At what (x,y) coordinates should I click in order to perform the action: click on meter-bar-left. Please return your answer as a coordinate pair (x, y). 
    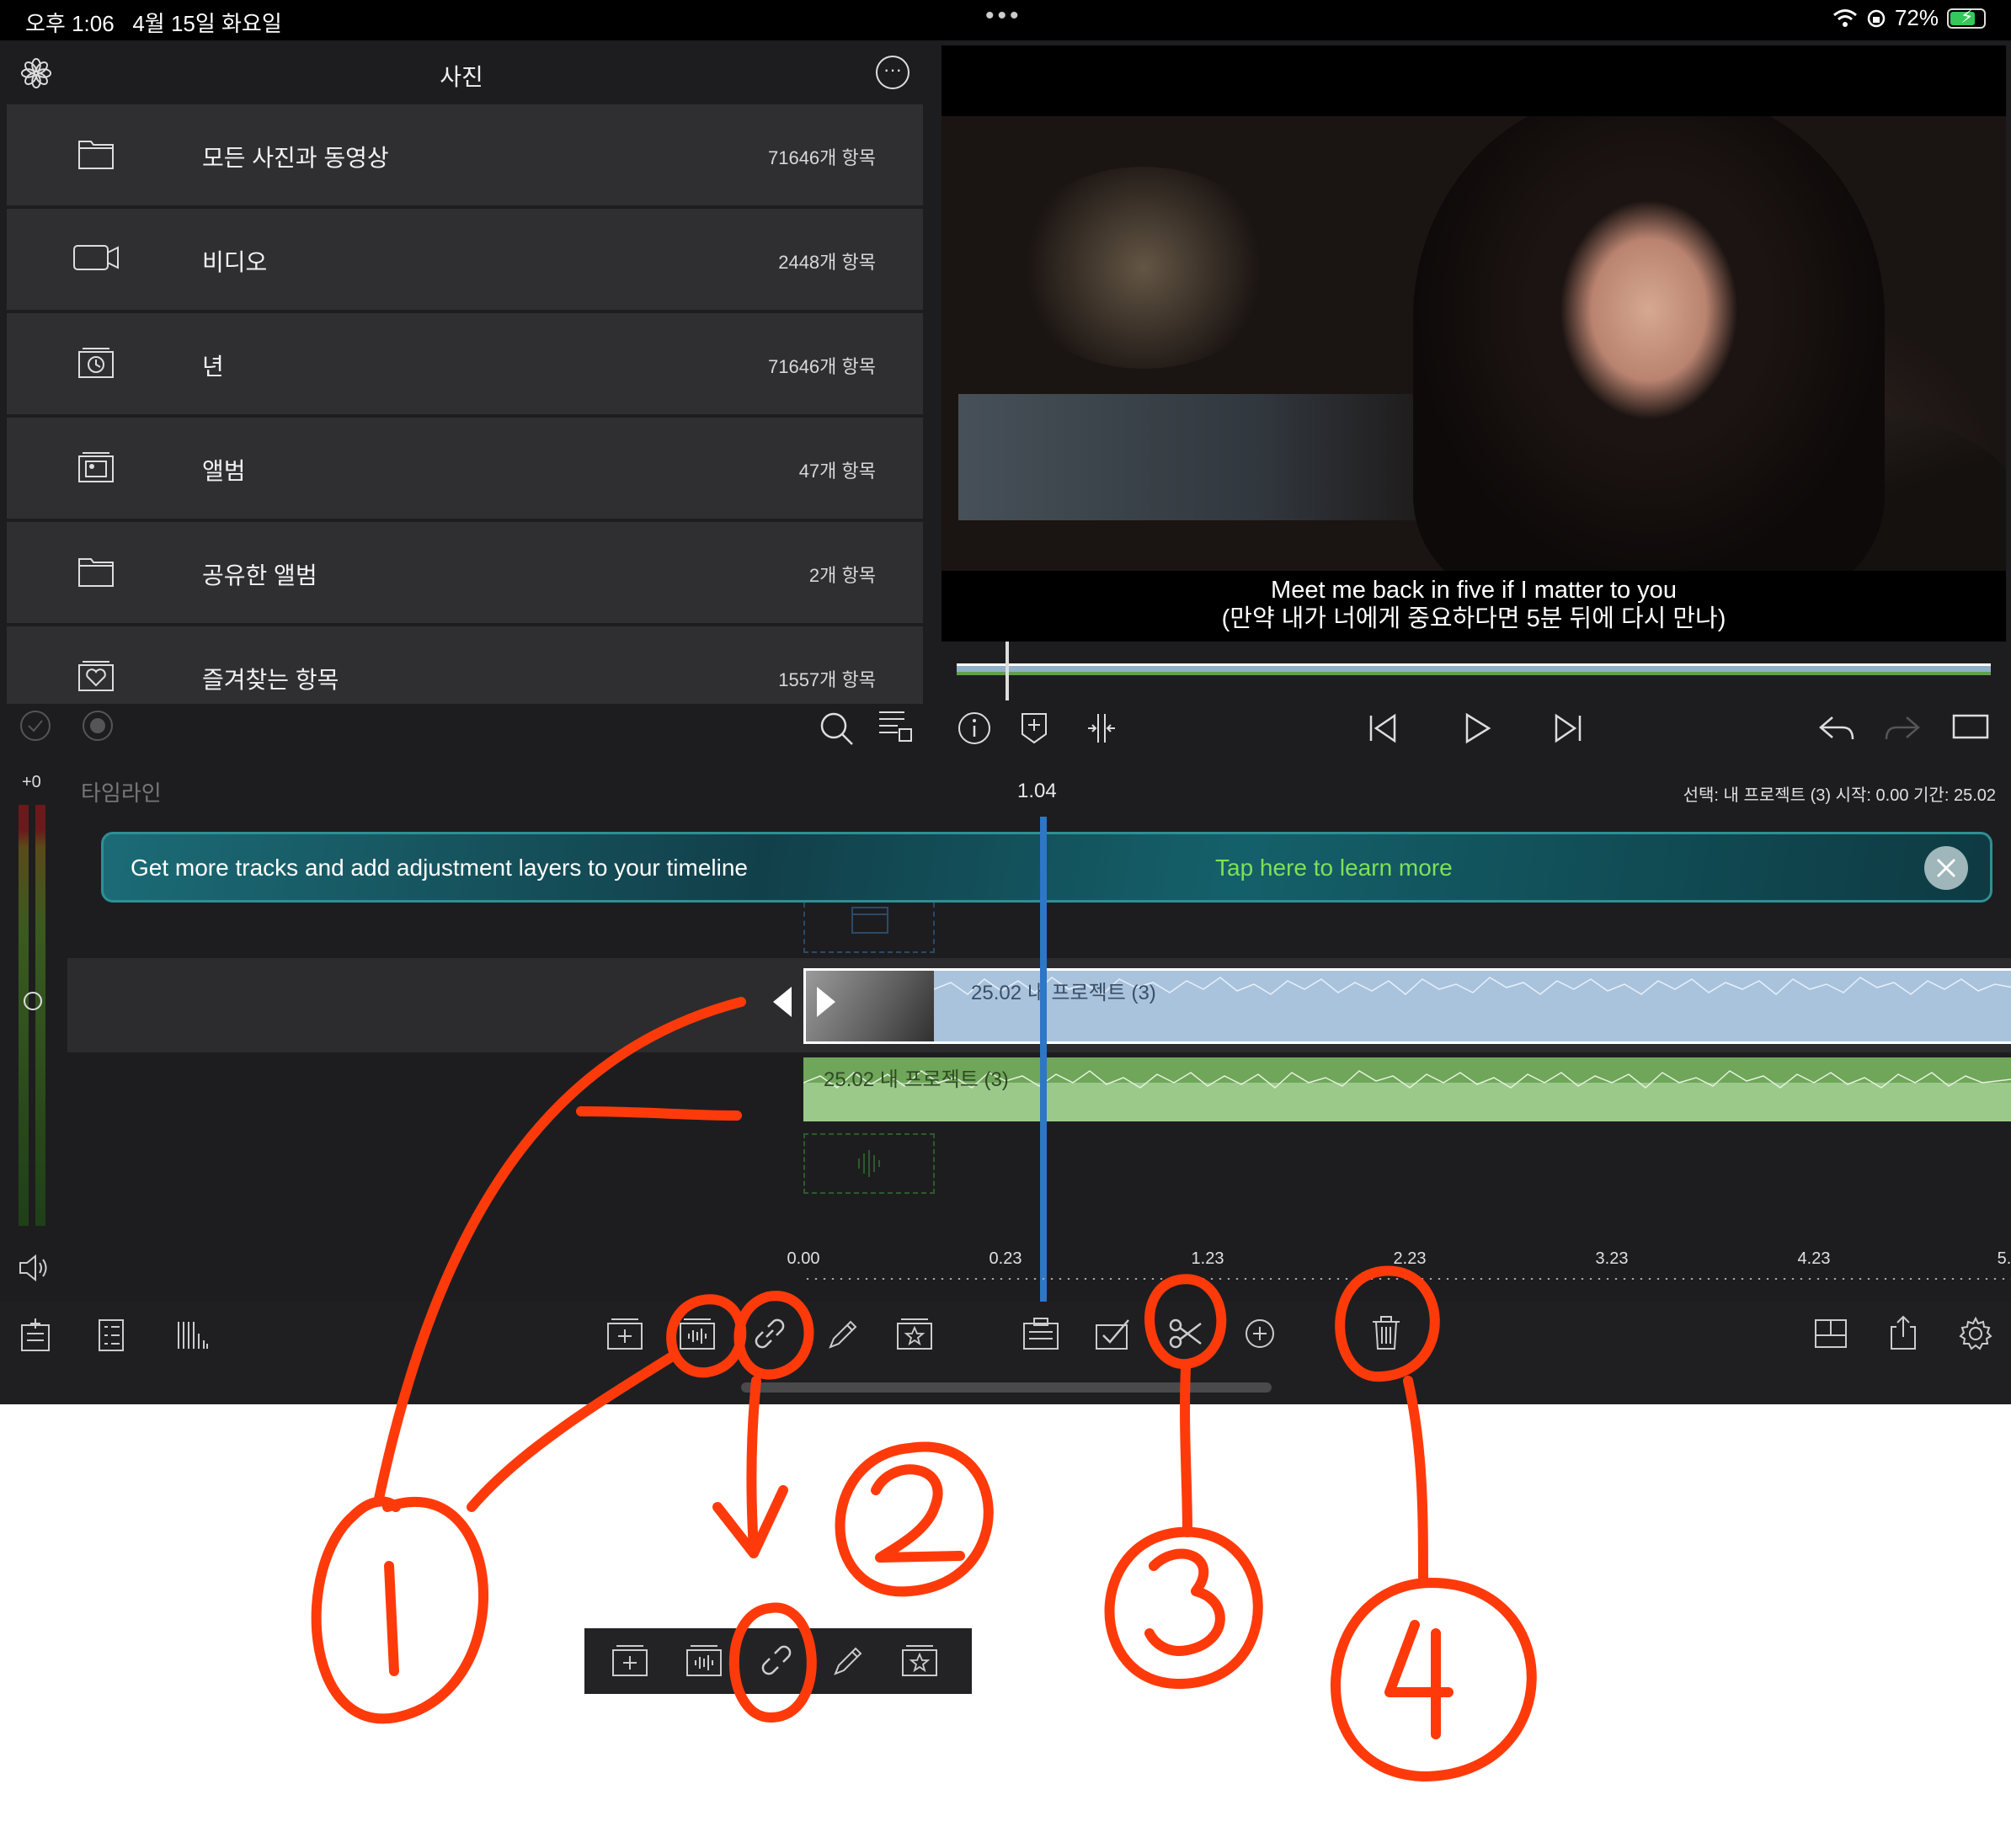
    Looking at the image, I should click on (24, 1016).